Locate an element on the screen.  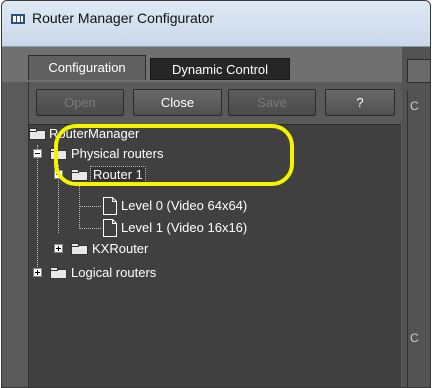
tab-dynamic-control: Dynamic Control is located at coordinates (220, 69).